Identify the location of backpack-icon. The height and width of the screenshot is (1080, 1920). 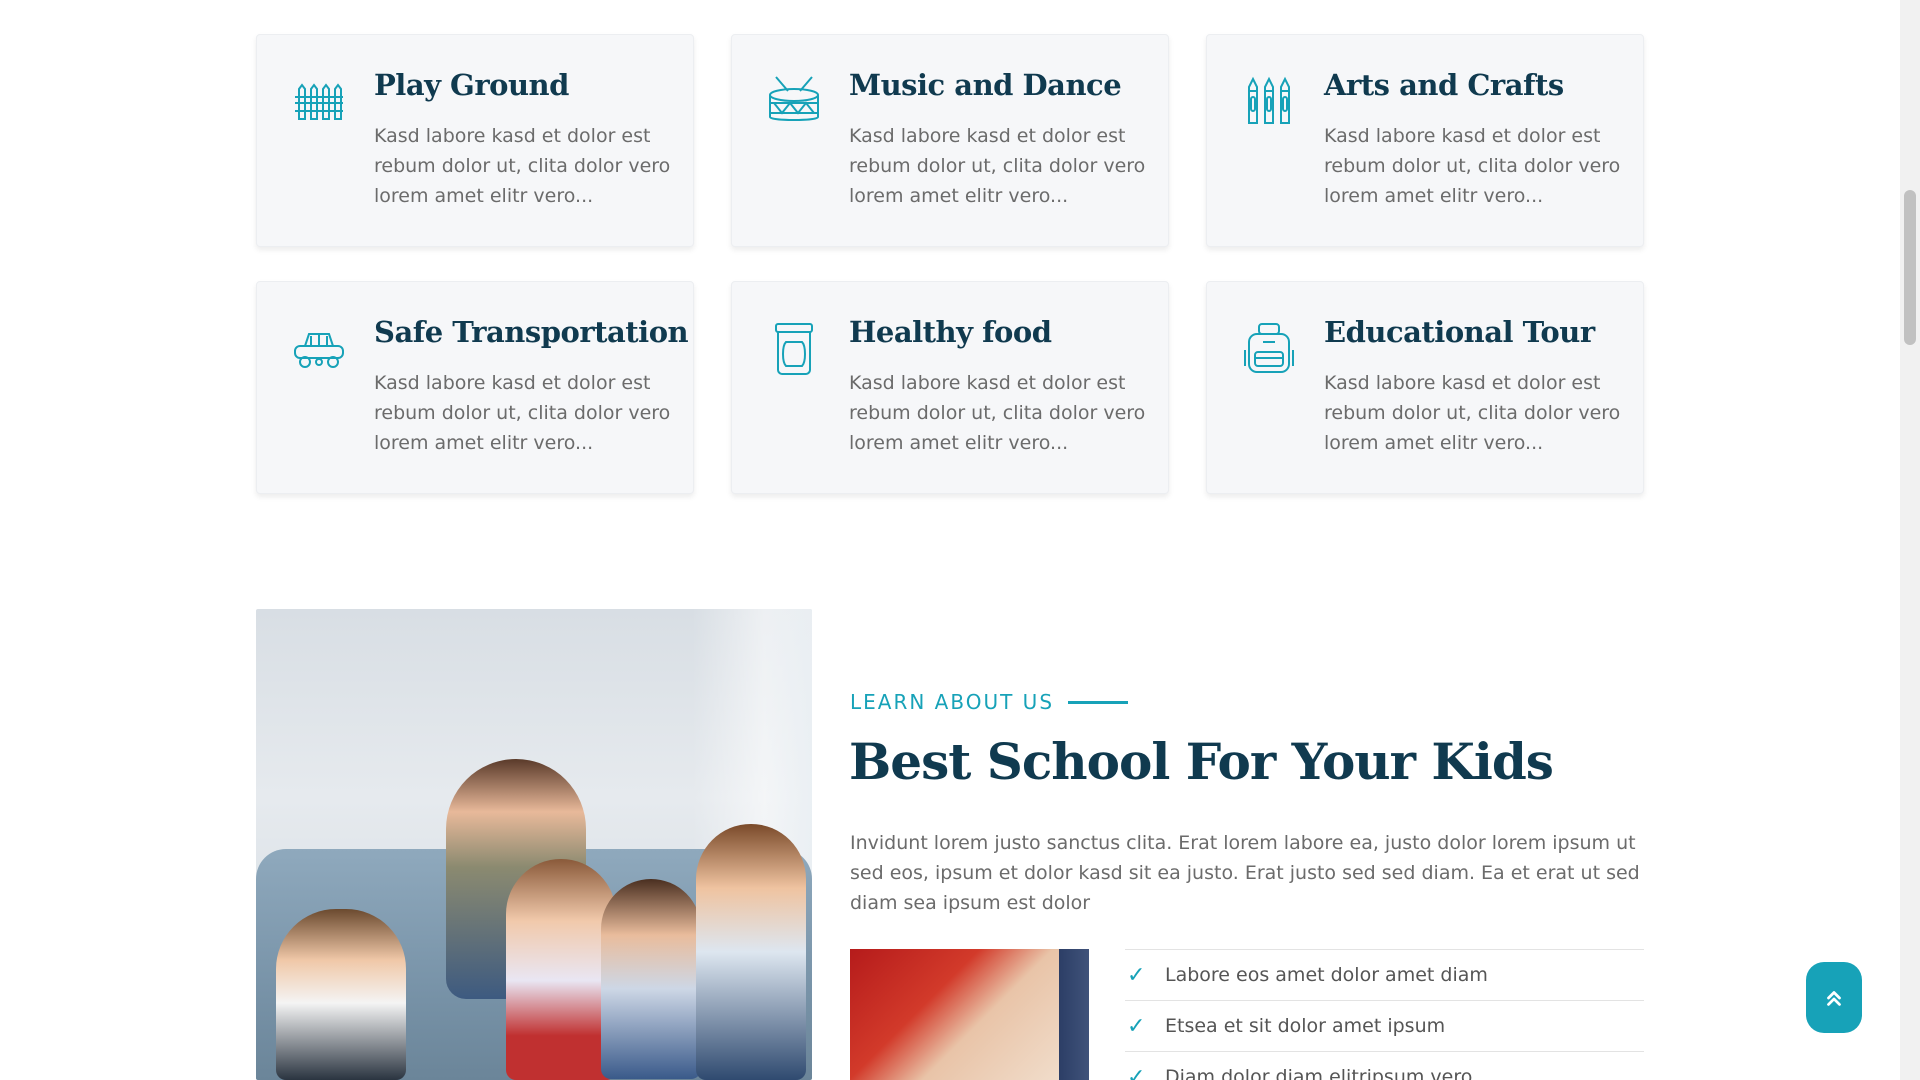
(1269, 348).